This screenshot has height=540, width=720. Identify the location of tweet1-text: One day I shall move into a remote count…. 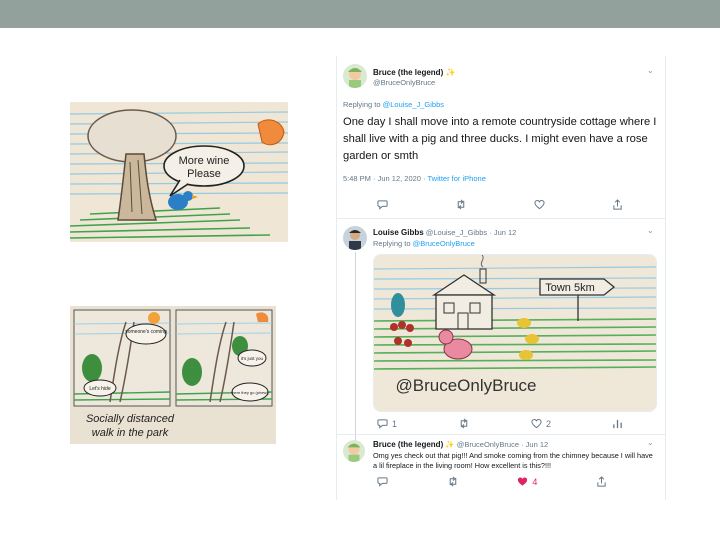
(500, 139).